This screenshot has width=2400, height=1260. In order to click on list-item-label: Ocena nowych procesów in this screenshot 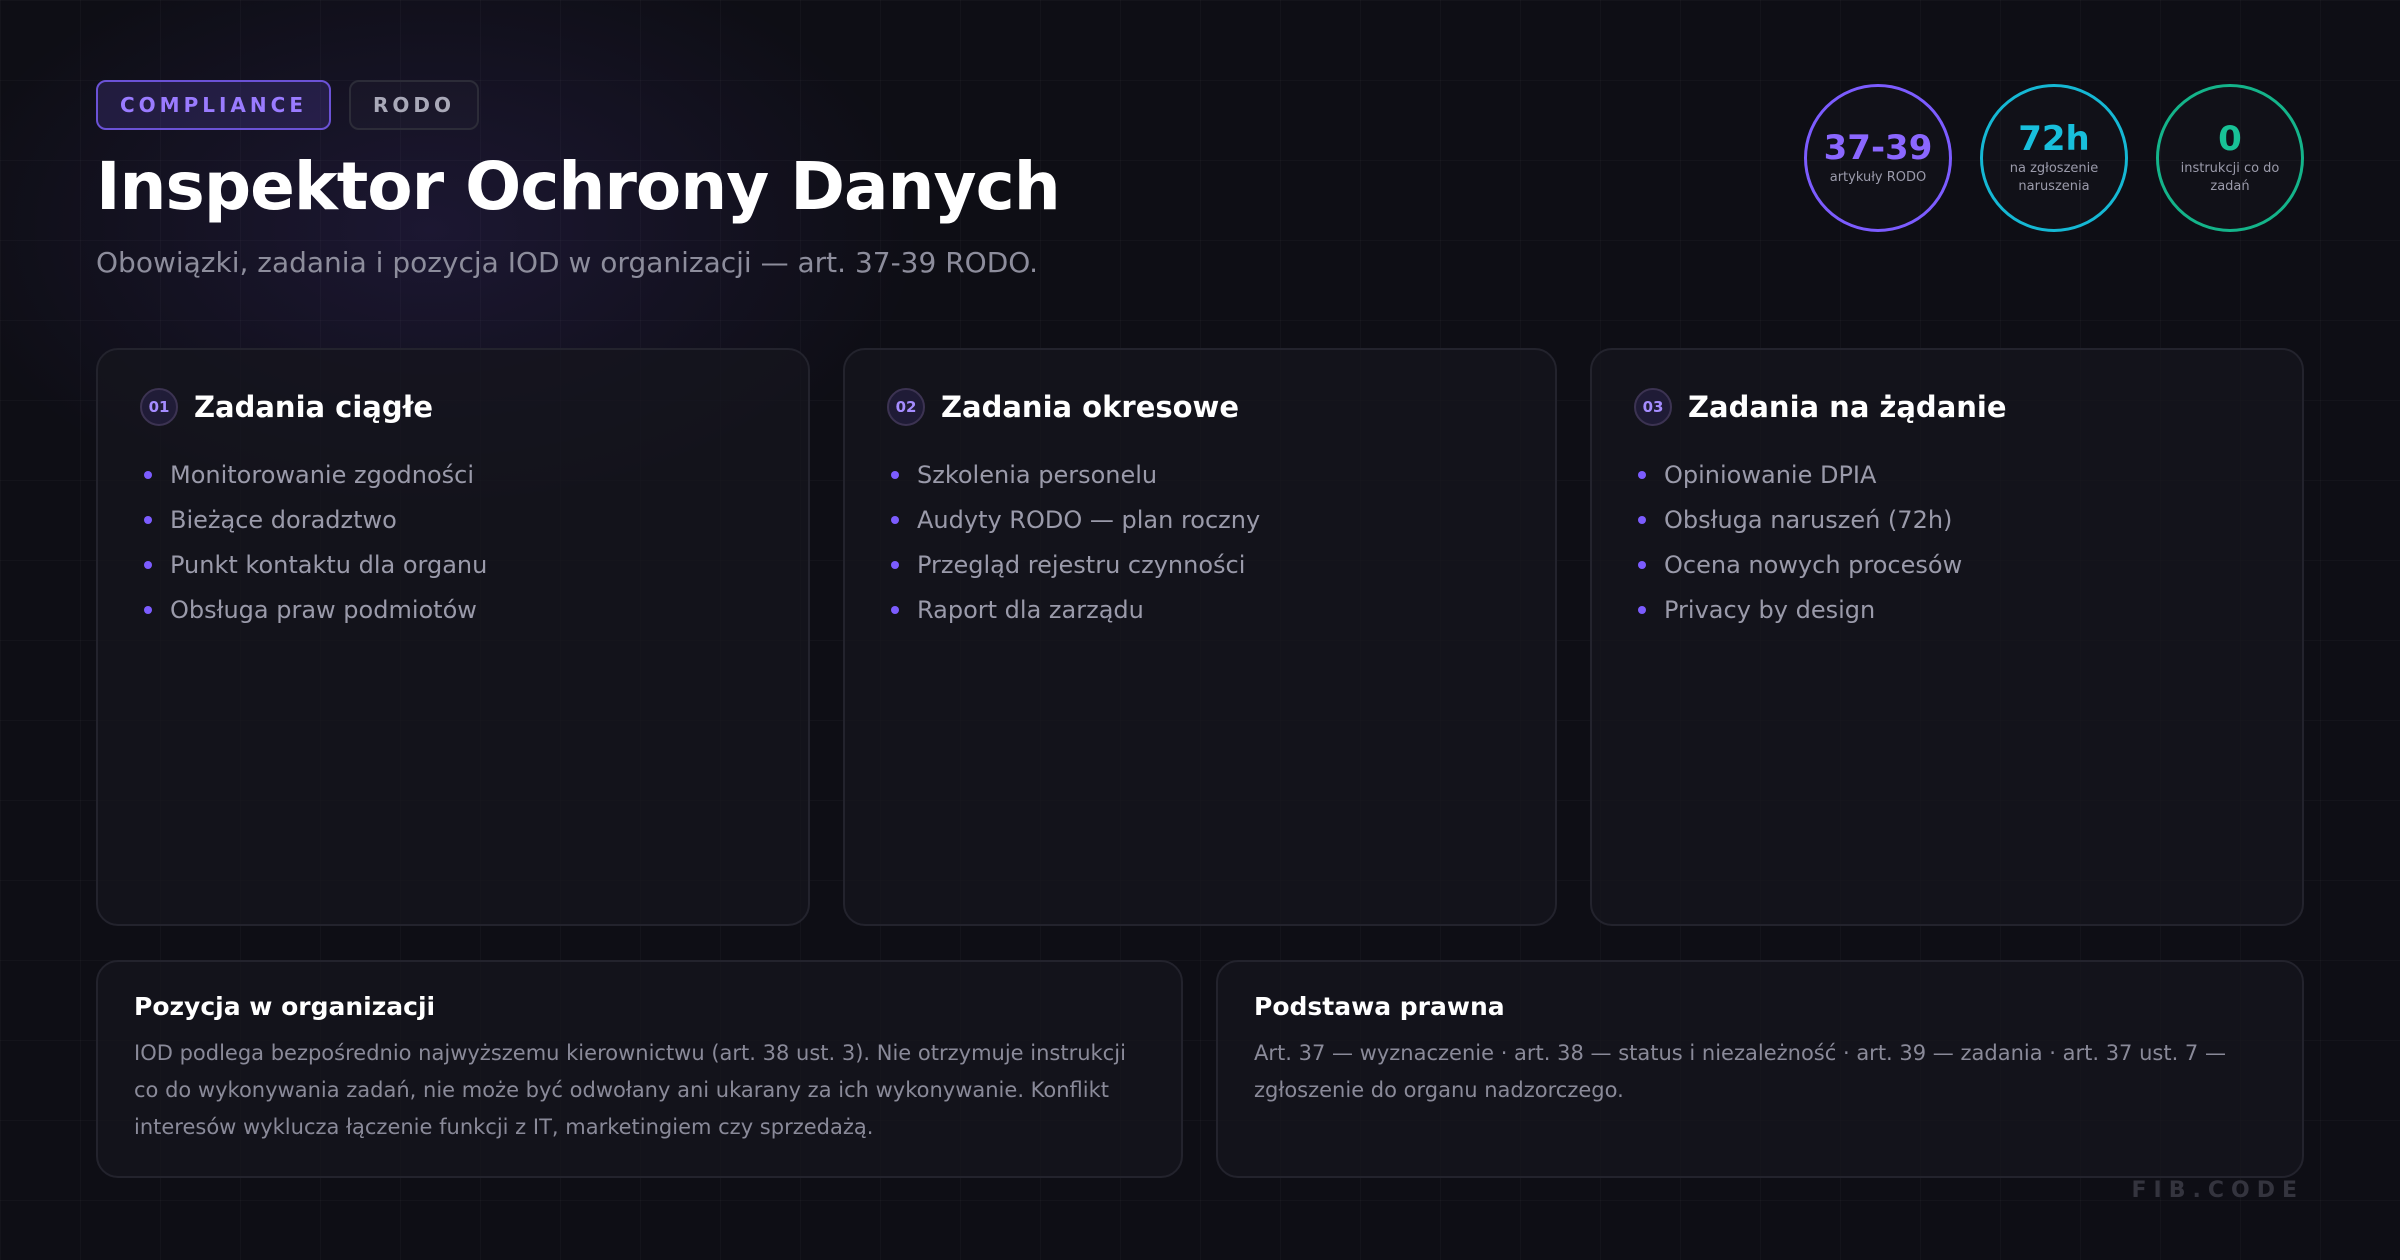, I will do `click(1813, 564)`.